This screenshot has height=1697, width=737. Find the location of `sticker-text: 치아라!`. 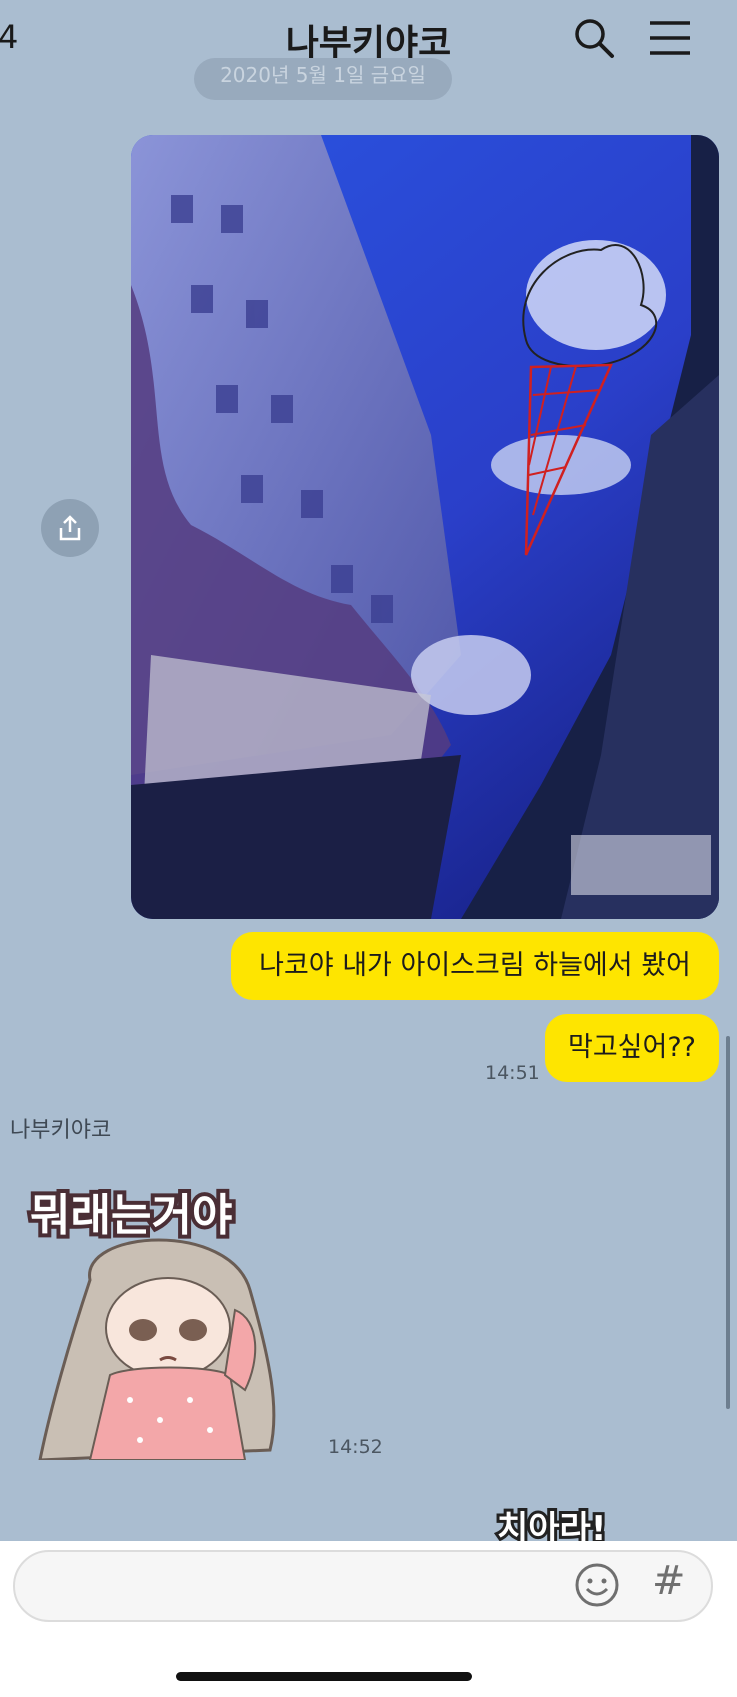

sticker-text: 치아라! is located at coordinates (551, 1525).